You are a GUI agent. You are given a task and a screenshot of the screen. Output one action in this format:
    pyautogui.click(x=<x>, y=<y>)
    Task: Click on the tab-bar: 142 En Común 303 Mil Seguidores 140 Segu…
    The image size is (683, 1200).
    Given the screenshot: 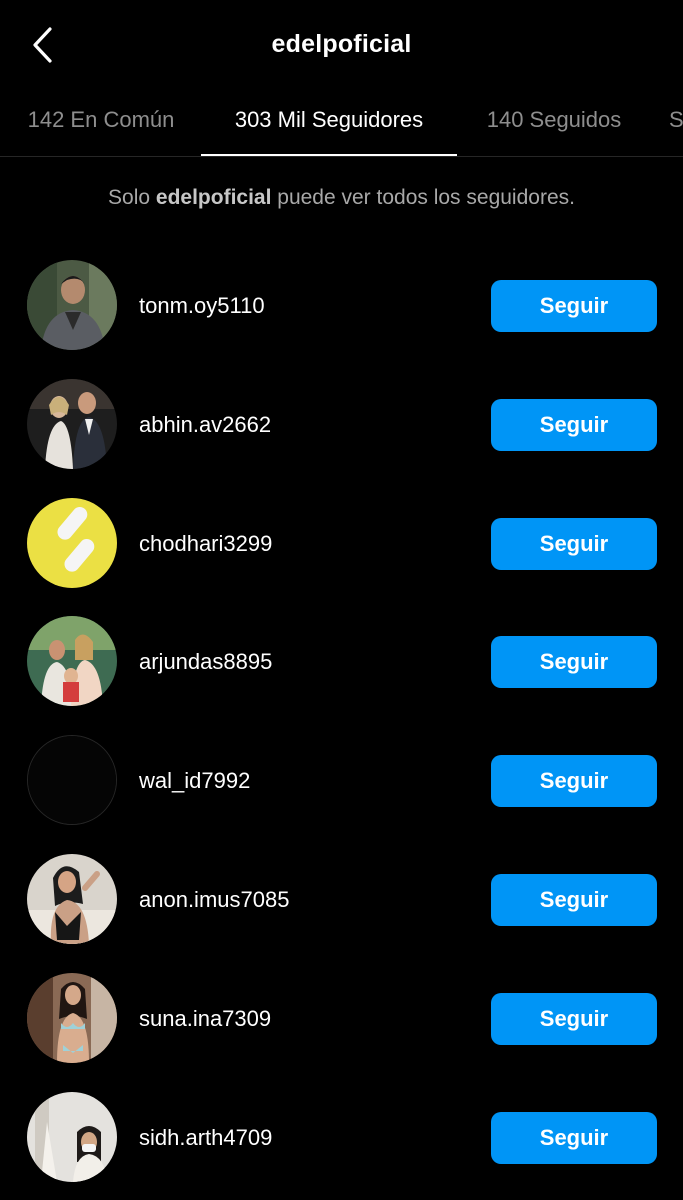 What is the action you would take?
    pyautogui.click(x=341, y=126)
    